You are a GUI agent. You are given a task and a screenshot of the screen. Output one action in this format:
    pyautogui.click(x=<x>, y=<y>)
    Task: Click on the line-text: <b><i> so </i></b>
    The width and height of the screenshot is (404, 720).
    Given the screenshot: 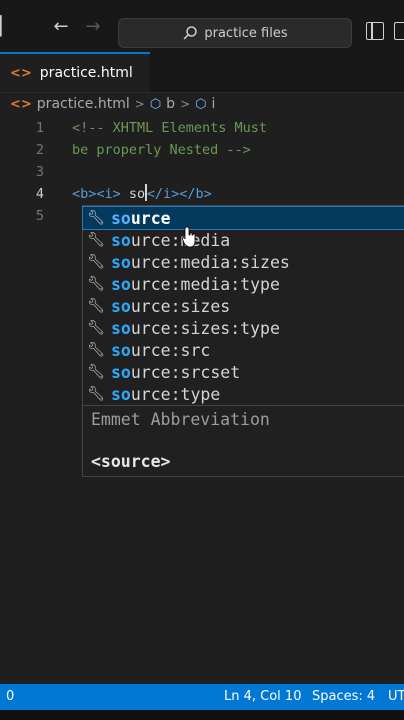 What is the action you would take?
    pyautogui.click(x=142, y=194)
    